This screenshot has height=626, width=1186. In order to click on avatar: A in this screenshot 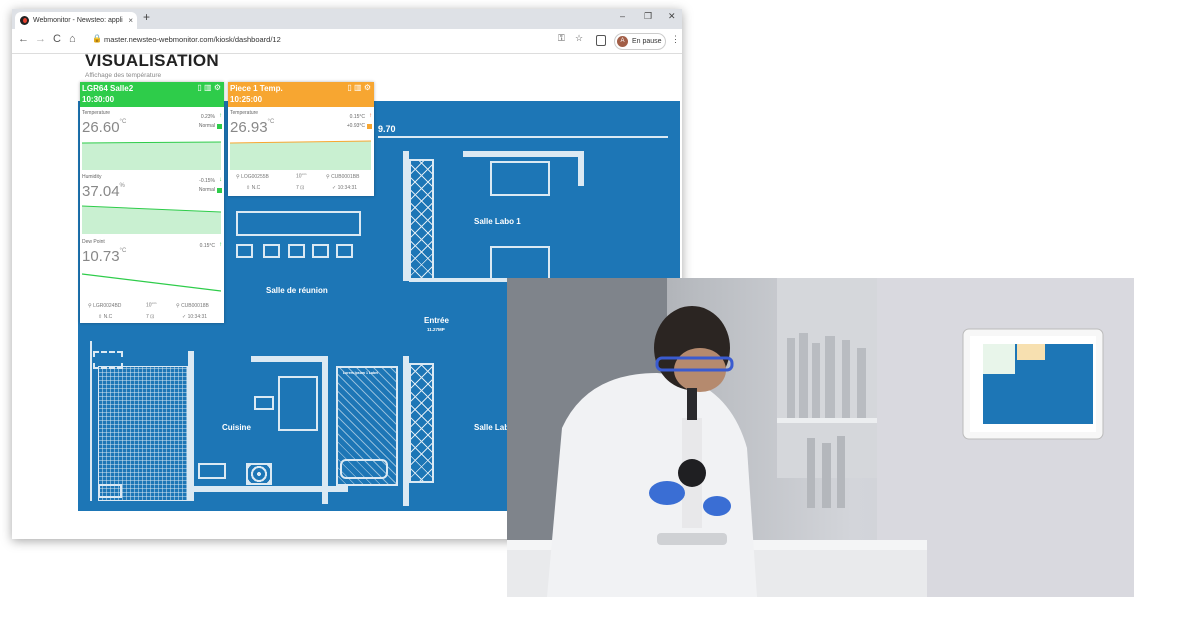, I will do `click(622, 41)`.